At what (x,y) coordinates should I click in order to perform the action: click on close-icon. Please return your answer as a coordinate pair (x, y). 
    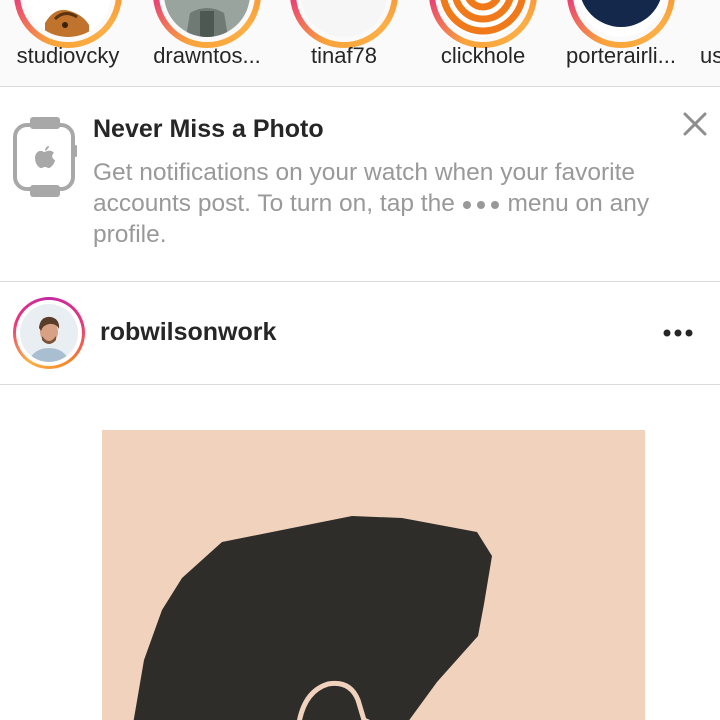
    Looking at the image, I should click on (695, 124).